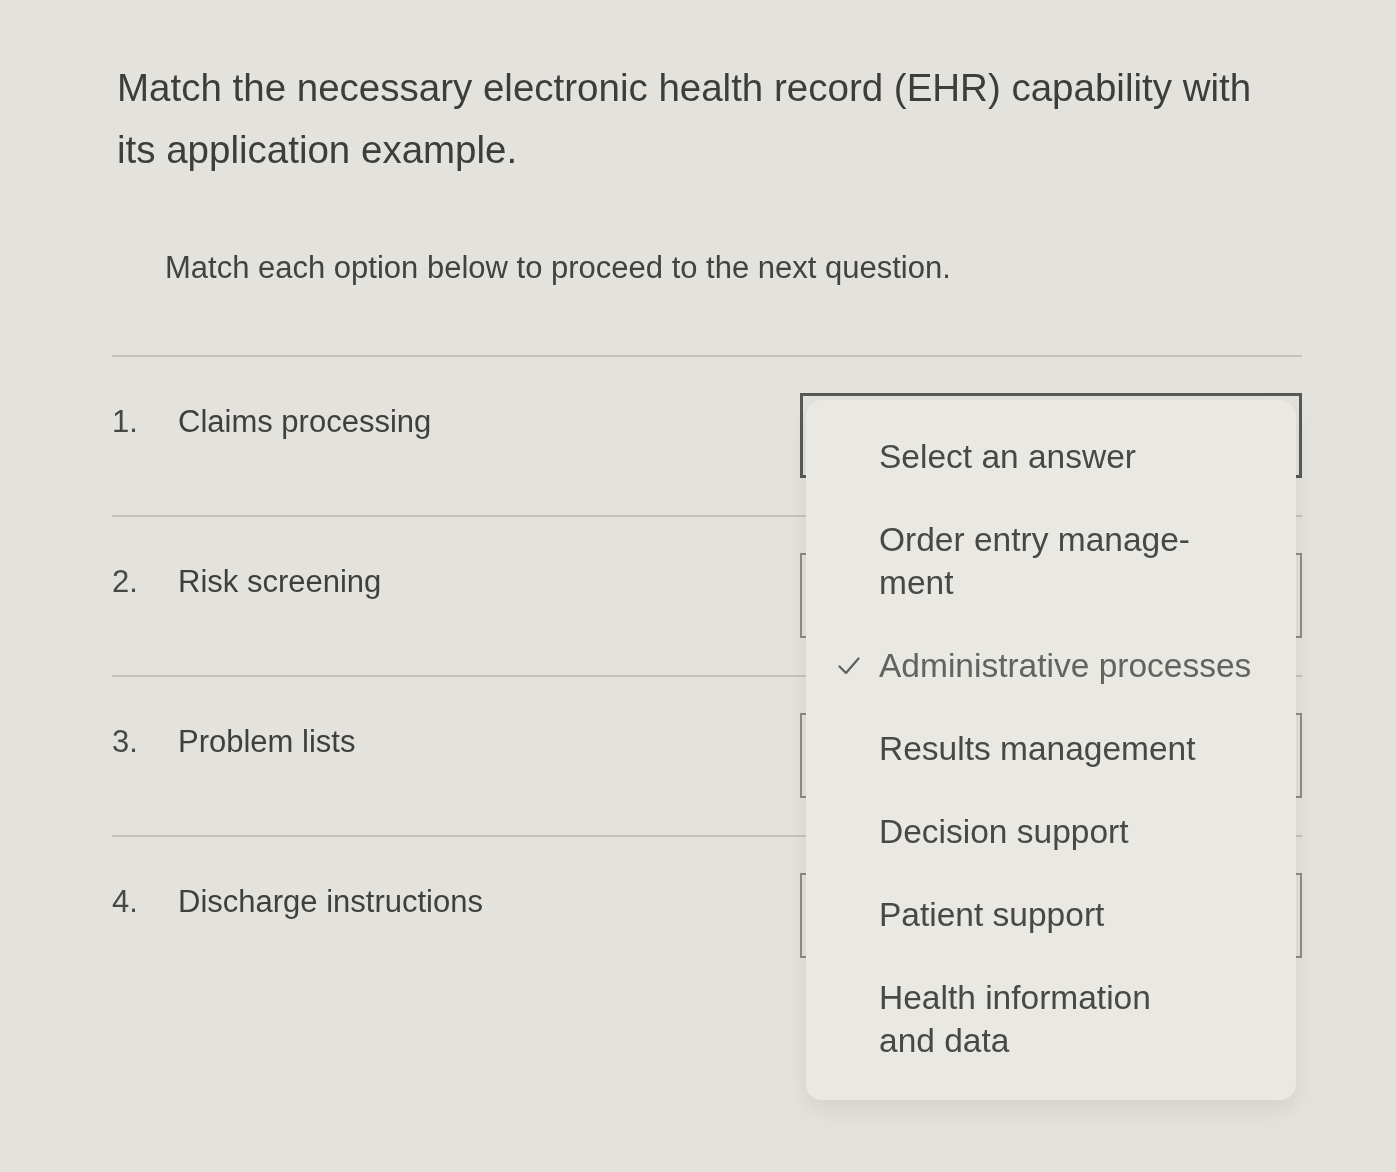 This screenshot has width=1396, height=1172. What do you see at coordinates (125, 902) in the screenshot?
I see `item-number: 4.` at bounding box center [125, 902].